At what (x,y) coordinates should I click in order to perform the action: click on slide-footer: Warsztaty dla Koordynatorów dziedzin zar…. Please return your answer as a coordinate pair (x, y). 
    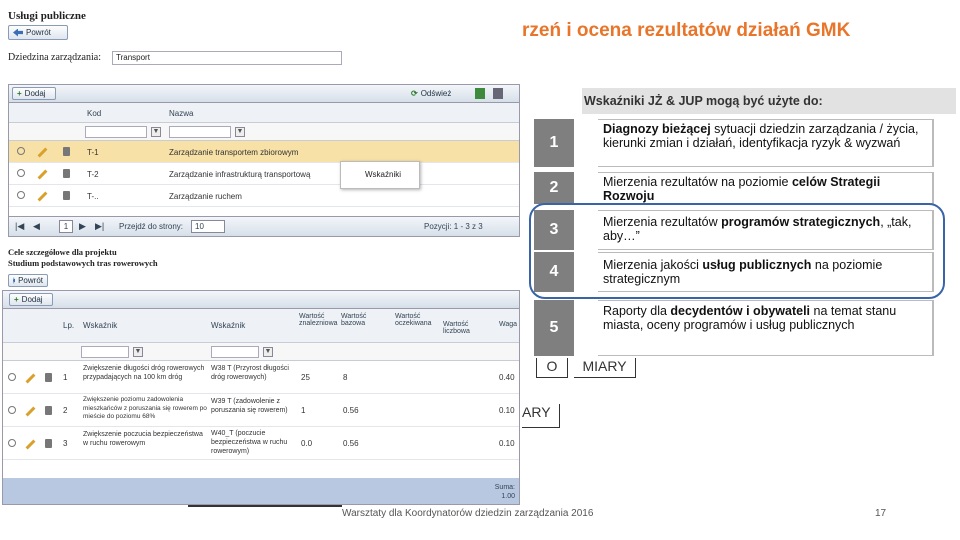
    Looking at the image, I should click on (468, 513).